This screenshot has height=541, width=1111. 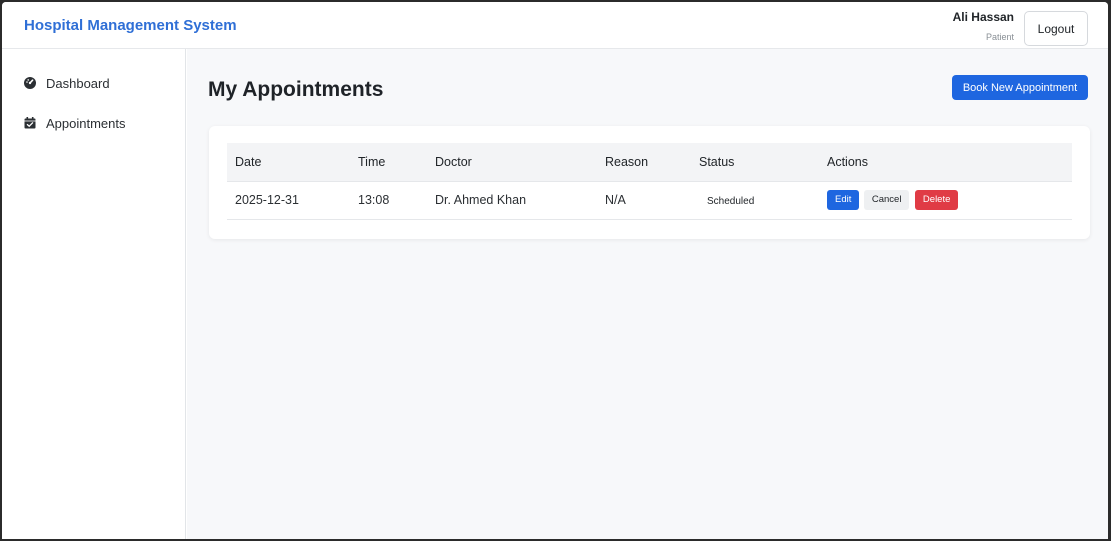 I want to click on column-header-doctor: Doctor, so click(x=520, y=162).